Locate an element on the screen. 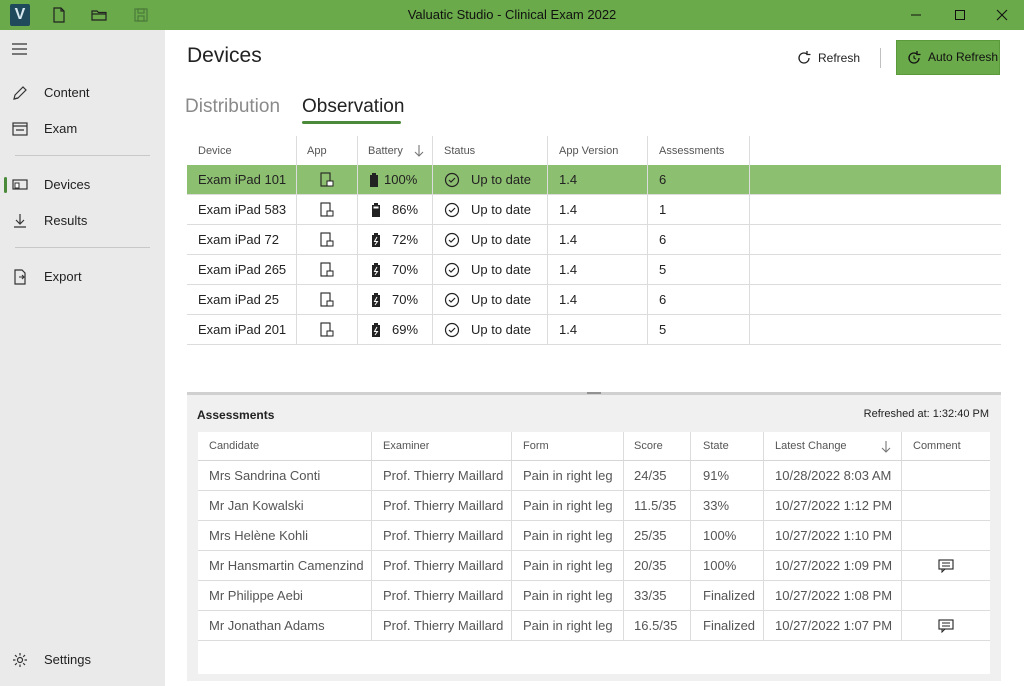 The image size is (1024, 686). score: 20/35 is located at coordinates (650, 565).